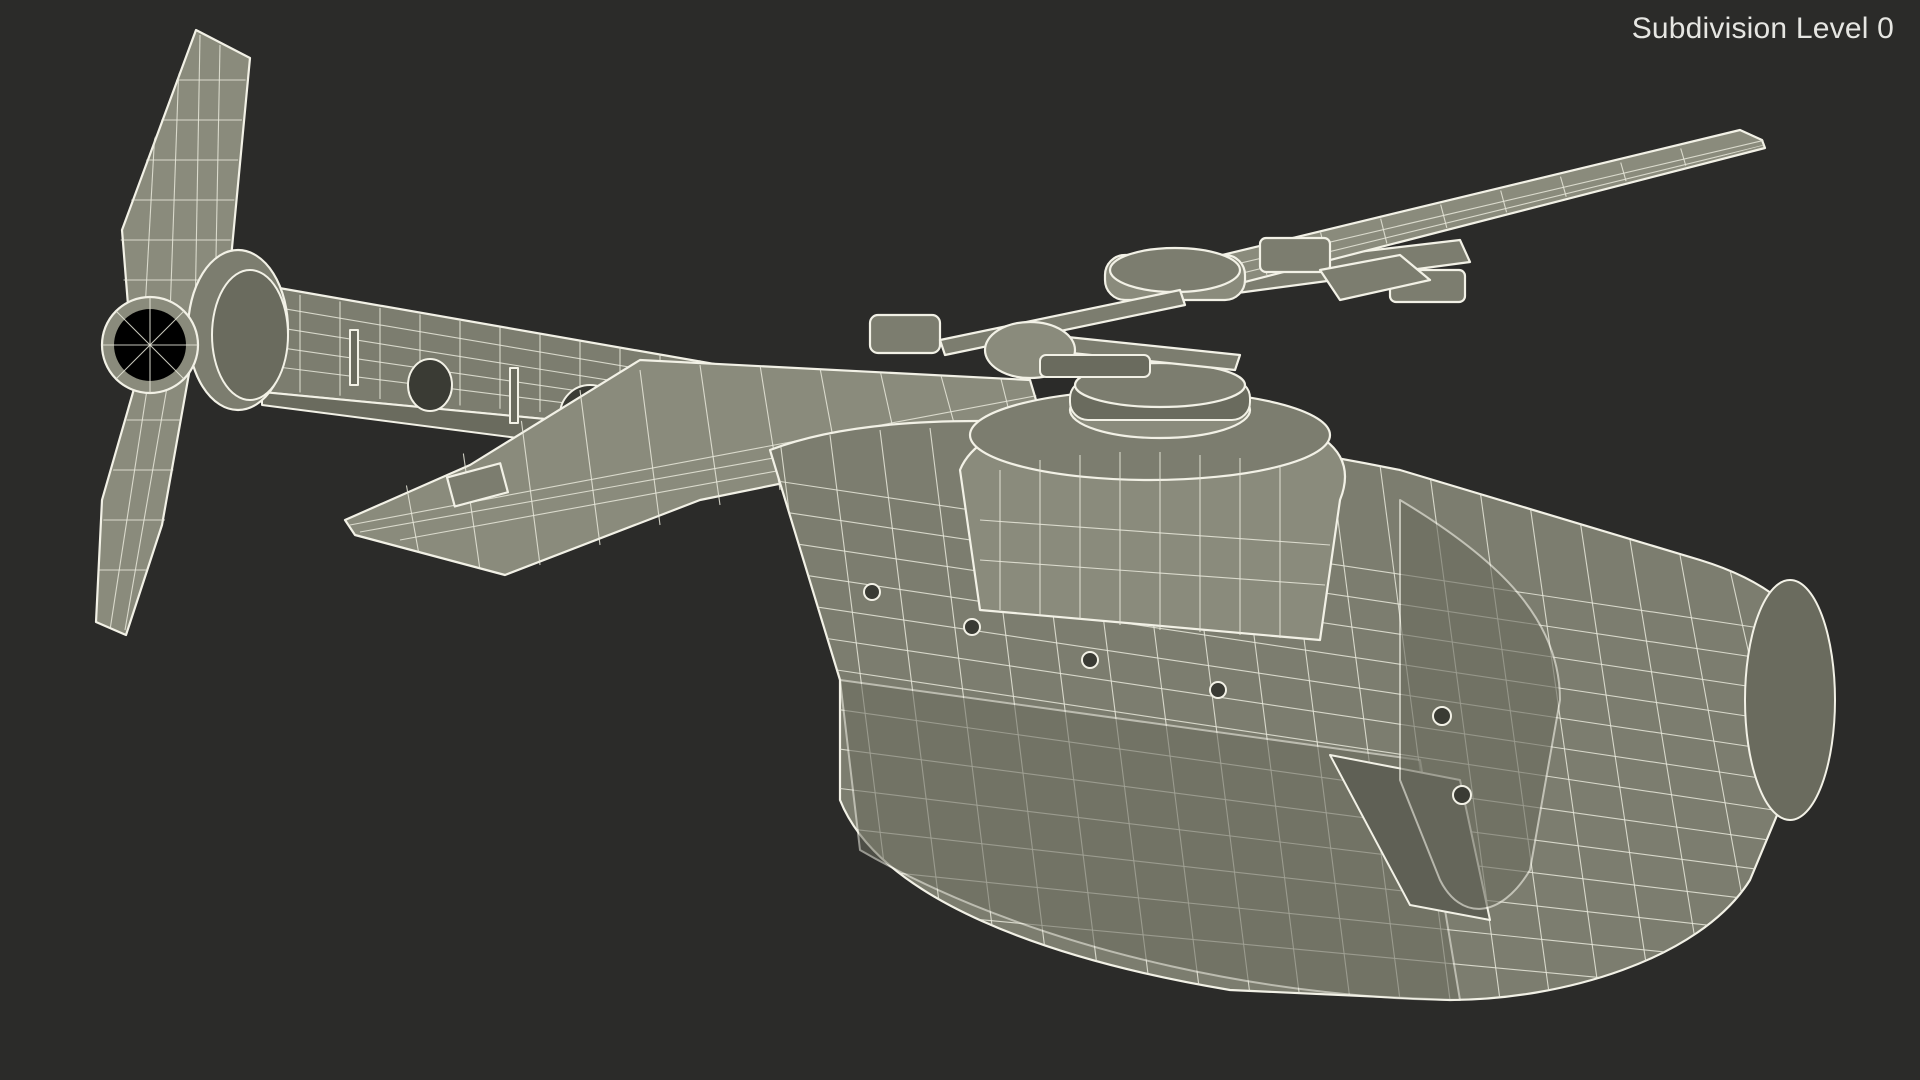 The height and width of the screenshot is (1080, 1920). Describe the element at coordinates (1152, 501) in the screenshot. I see `rotor-mast-housing` at that location.